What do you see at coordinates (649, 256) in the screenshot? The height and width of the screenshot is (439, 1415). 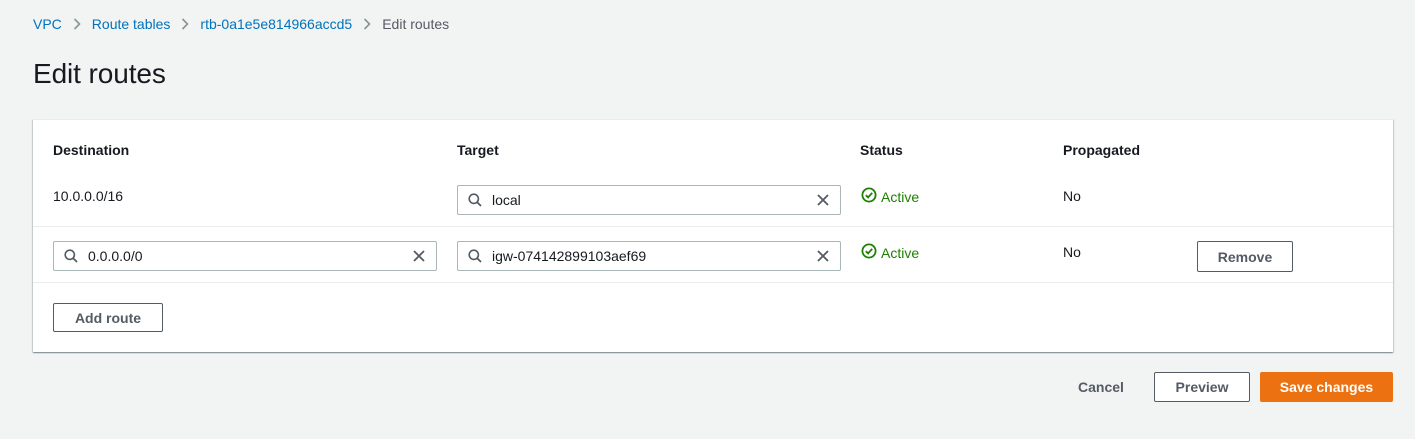 I see `target-input: igw-074142899103aef69` at bounding box center [649, 256].